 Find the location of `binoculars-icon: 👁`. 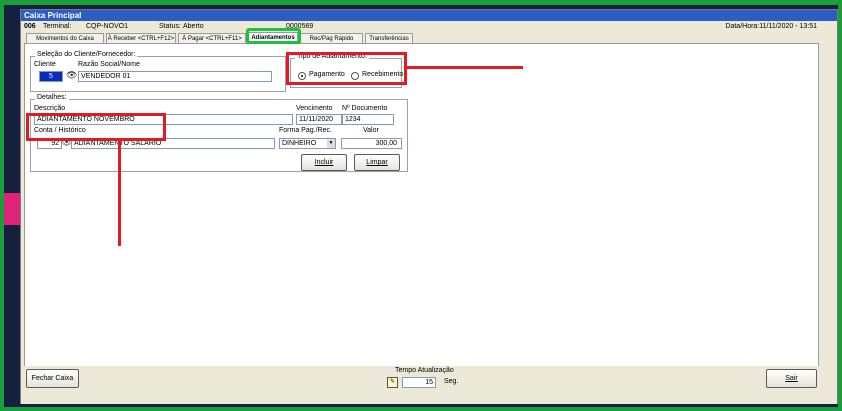

binoculars-icon: 👁 is located at coordinates (71, 75).